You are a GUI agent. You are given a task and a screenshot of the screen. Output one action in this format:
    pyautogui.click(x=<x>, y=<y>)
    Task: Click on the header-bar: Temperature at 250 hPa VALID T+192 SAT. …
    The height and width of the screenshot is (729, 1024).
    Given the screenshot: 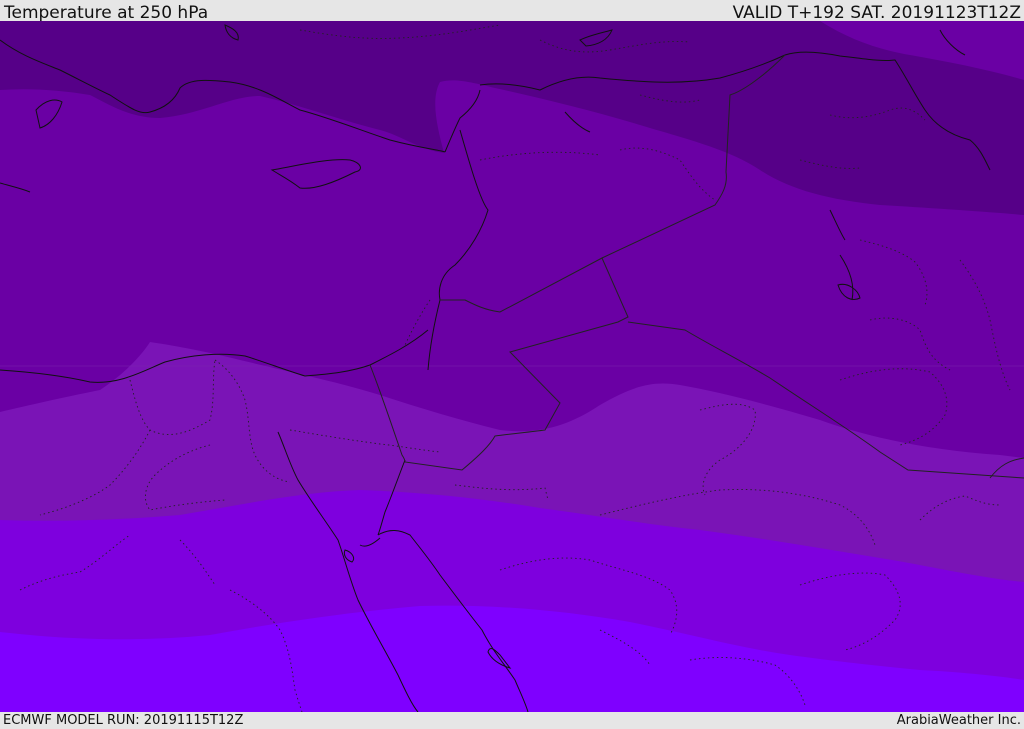 What is the action you would take?
    pyautogui.click(x=512, y=11)
    